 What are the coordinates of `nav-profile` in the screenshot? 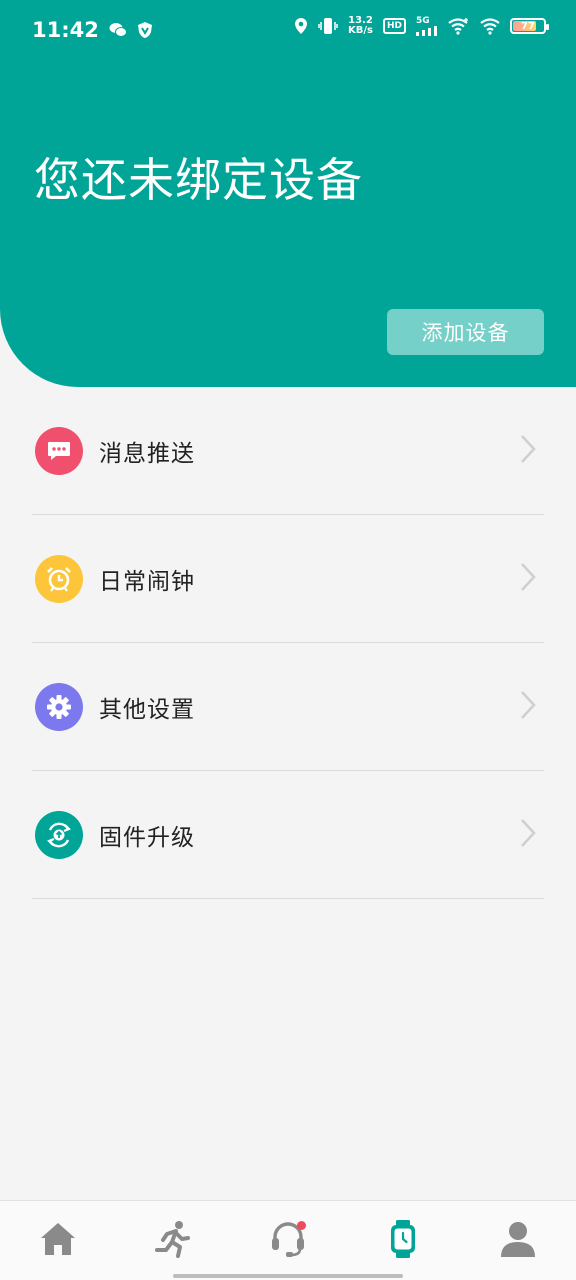 It's located at (518, 1241).